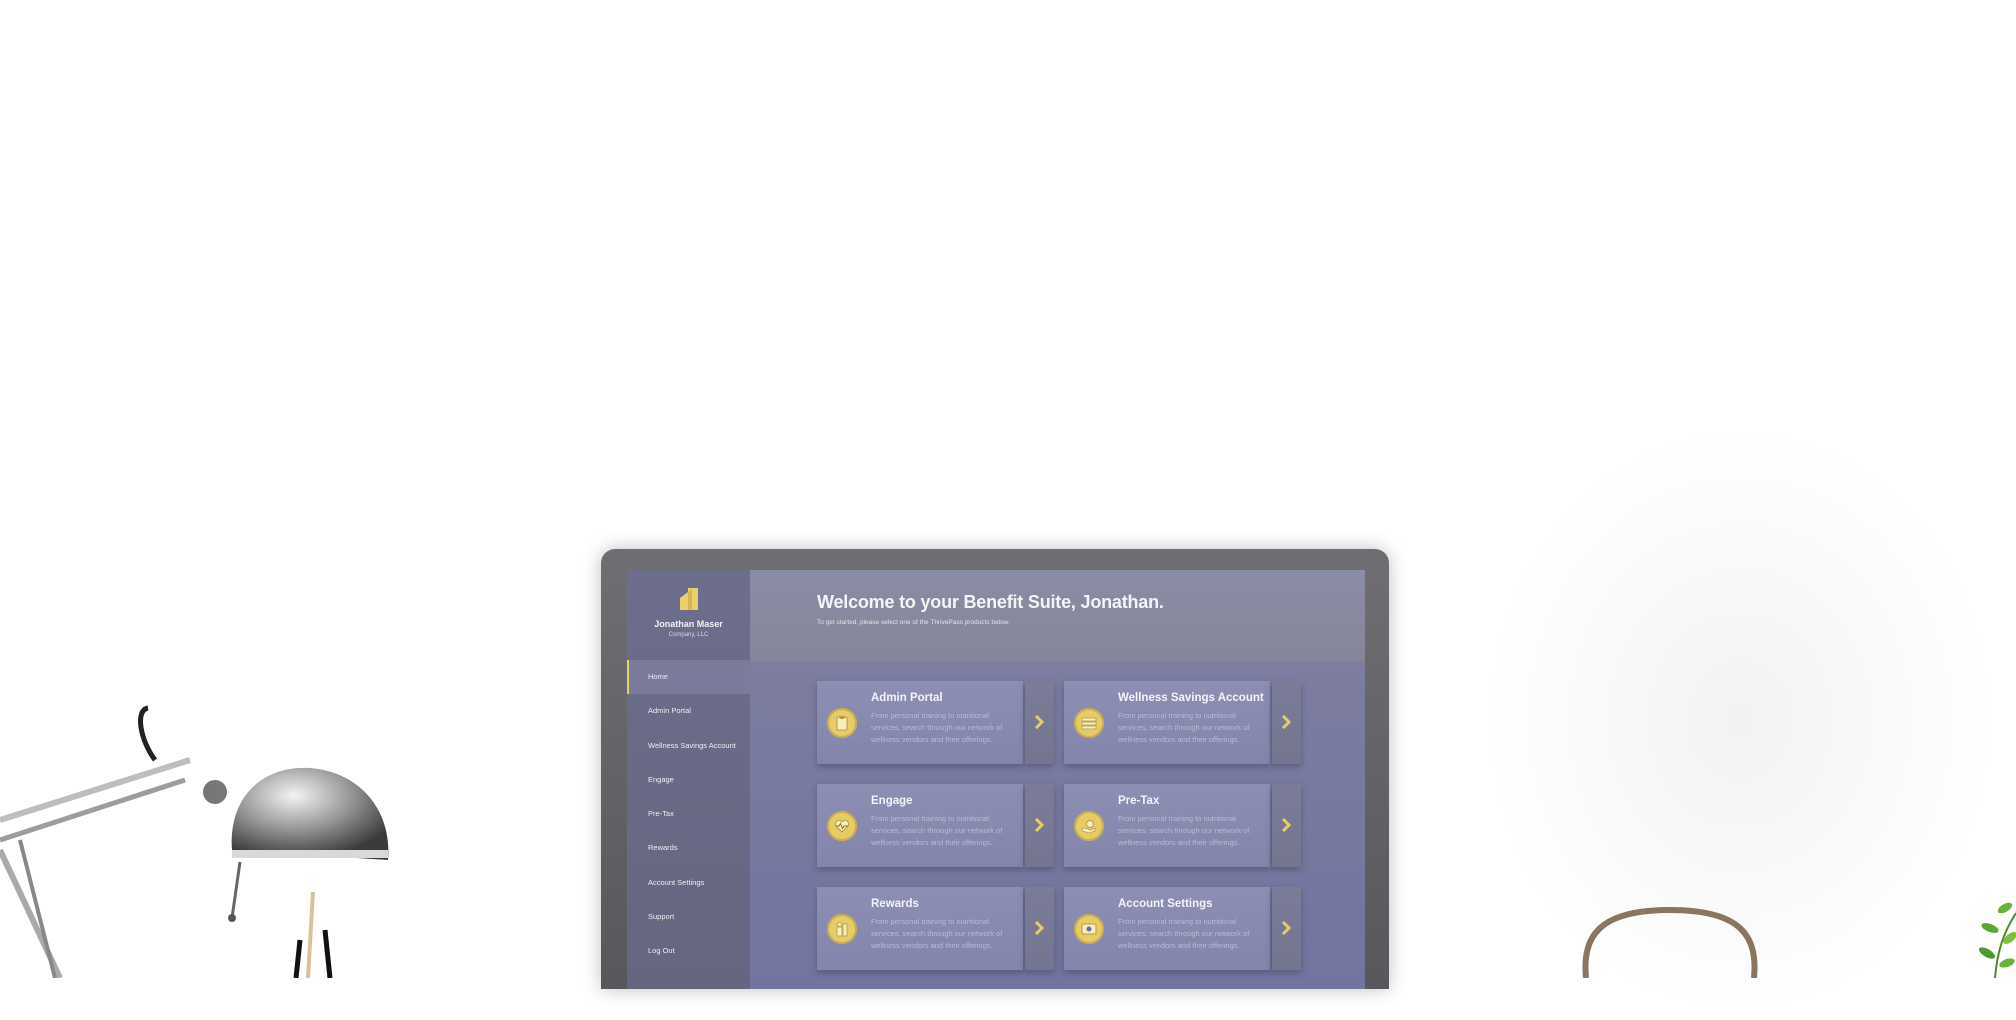 This screenshot has width=2016, height=1020. I want to click on card-stack-icon, so click(1089, 723).